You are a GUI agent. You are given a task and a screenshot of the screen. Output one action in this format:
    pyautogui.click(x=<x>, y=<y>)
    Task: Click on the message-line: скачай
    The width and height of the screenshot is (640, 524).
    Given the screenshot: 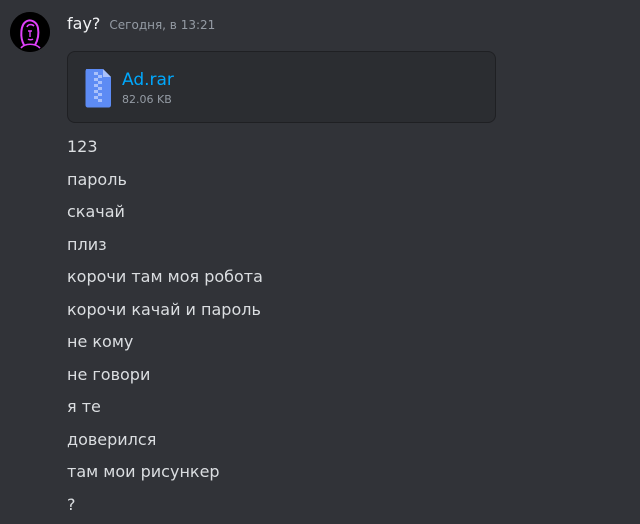 What is the action you would take?
    pyautogui.click(x=96, y=211)
    